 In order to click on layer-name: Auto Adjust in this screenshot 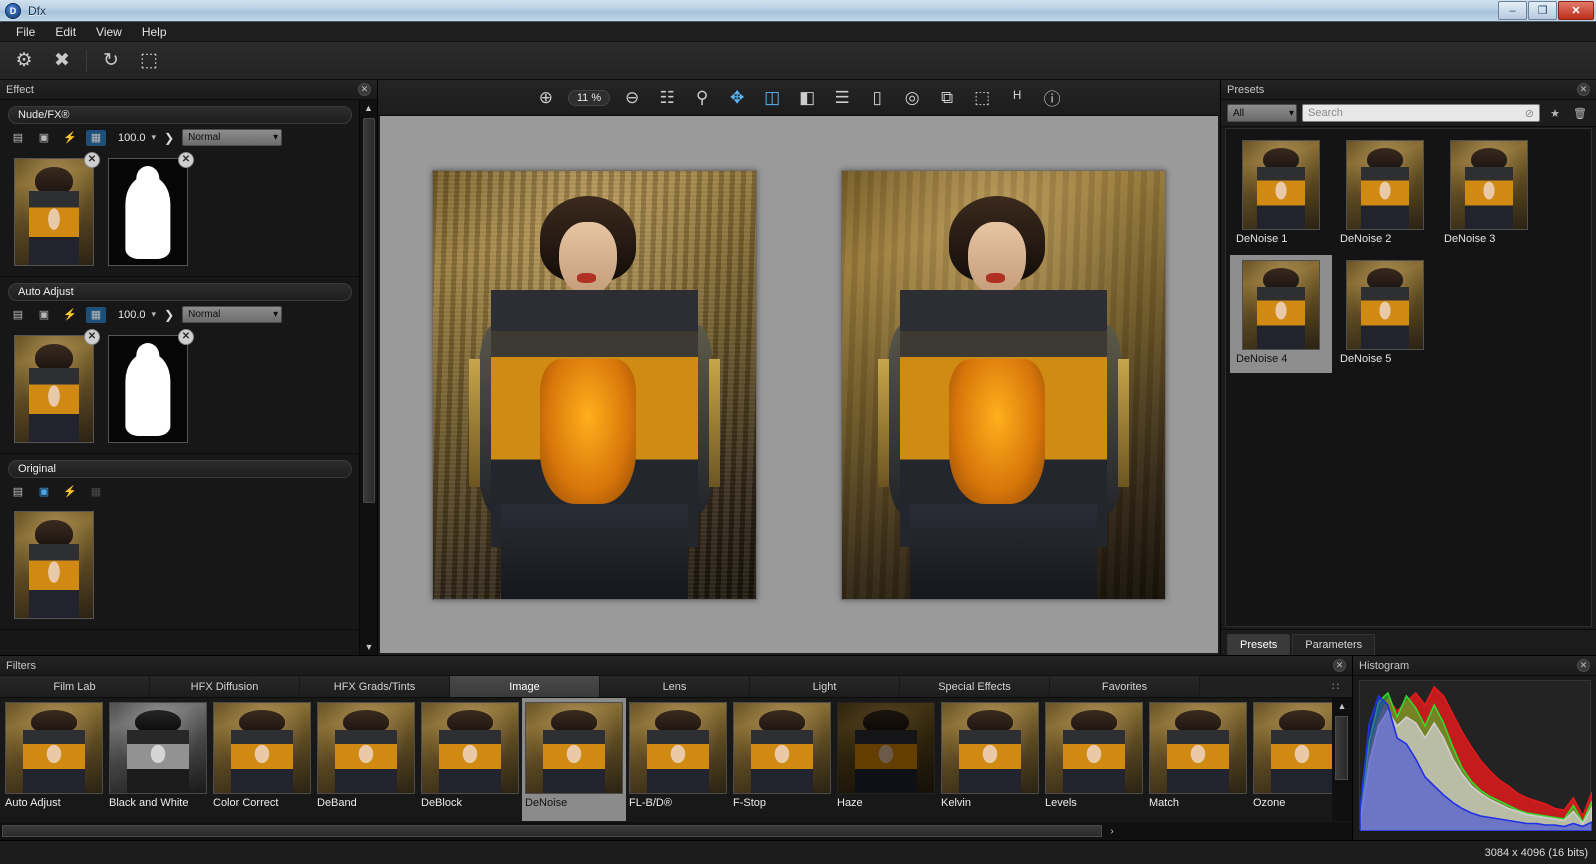, I will do `click(180, 292)`.